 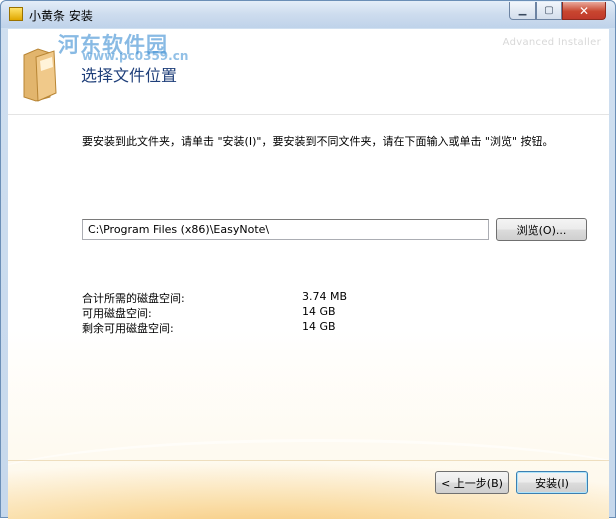 I want to click on maximize-icon: ▢, so click(x=549, y=10).